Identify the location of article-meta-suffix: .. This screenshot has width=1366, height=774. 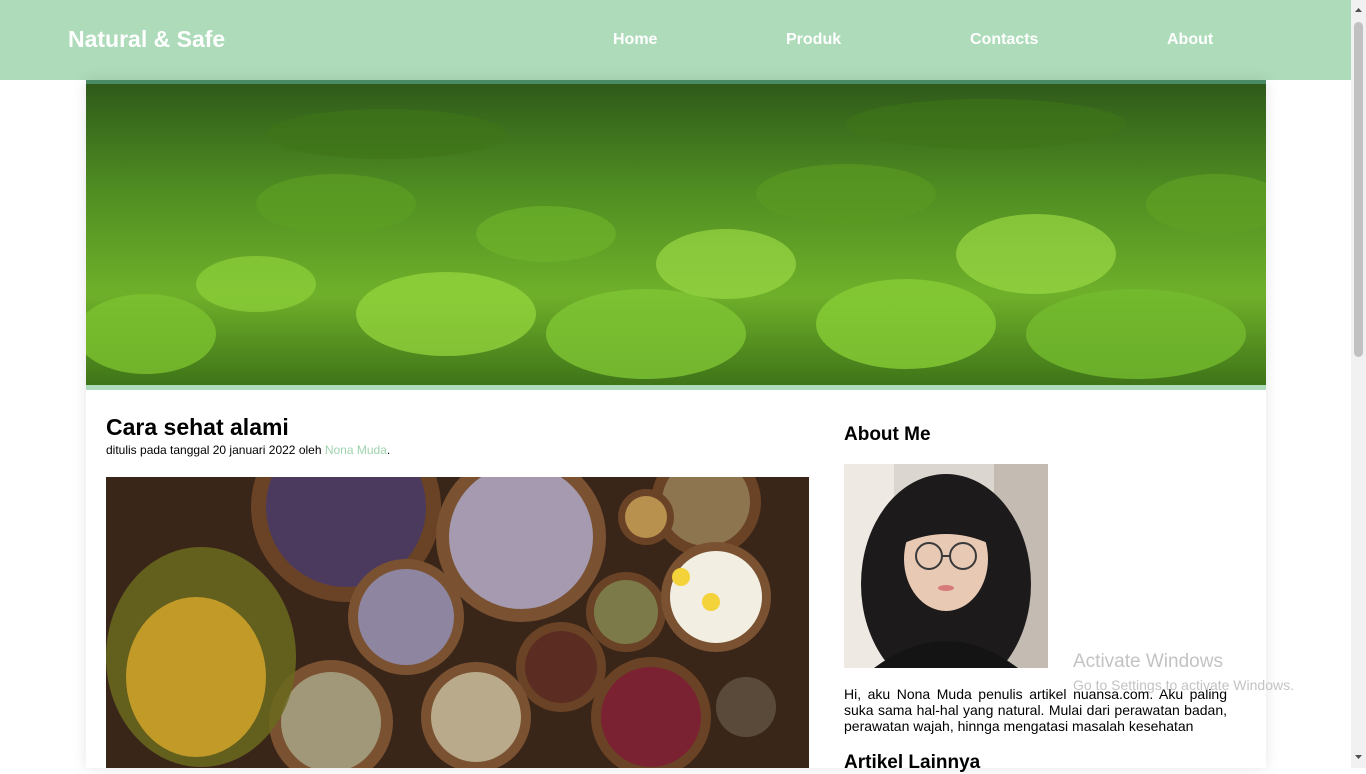
(388, 450).